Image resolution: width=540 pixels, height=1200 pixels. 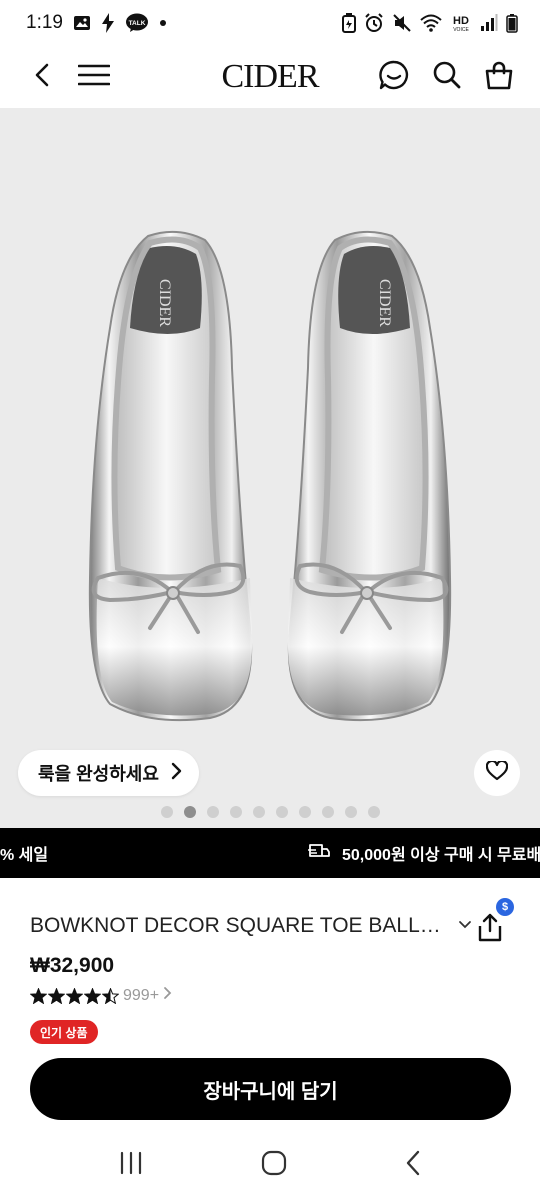 I want to click on search-icon, so click(x=447, y=77).